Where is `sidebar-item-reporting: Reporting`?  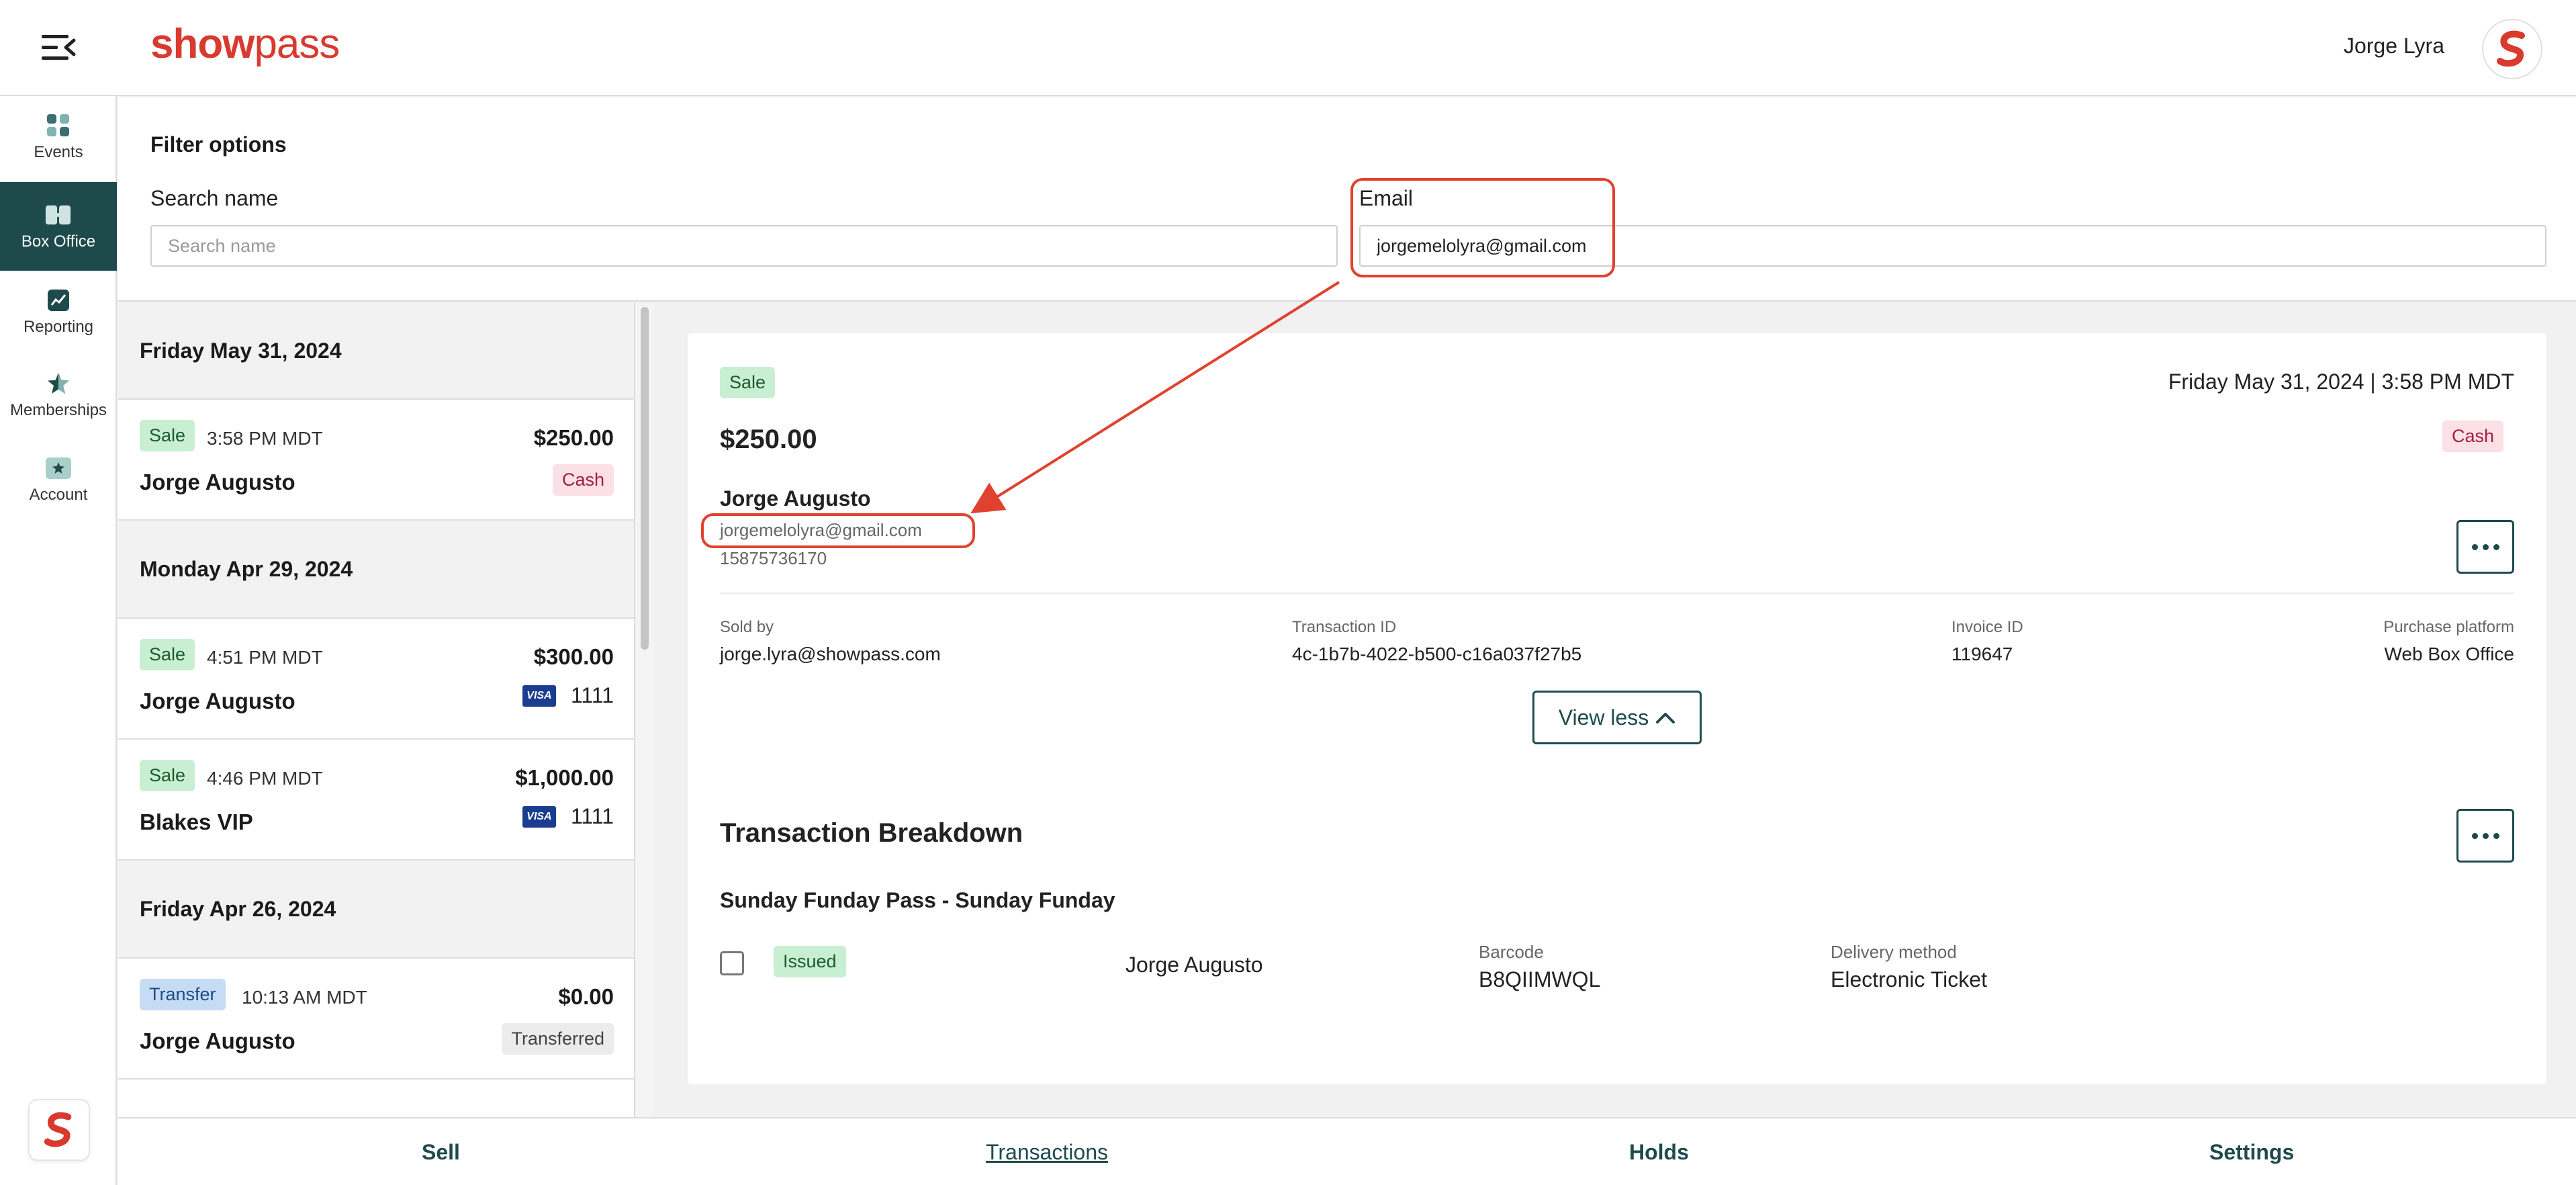 sidebar-item-reporting: Reporting is located at coordinates (58, 320).